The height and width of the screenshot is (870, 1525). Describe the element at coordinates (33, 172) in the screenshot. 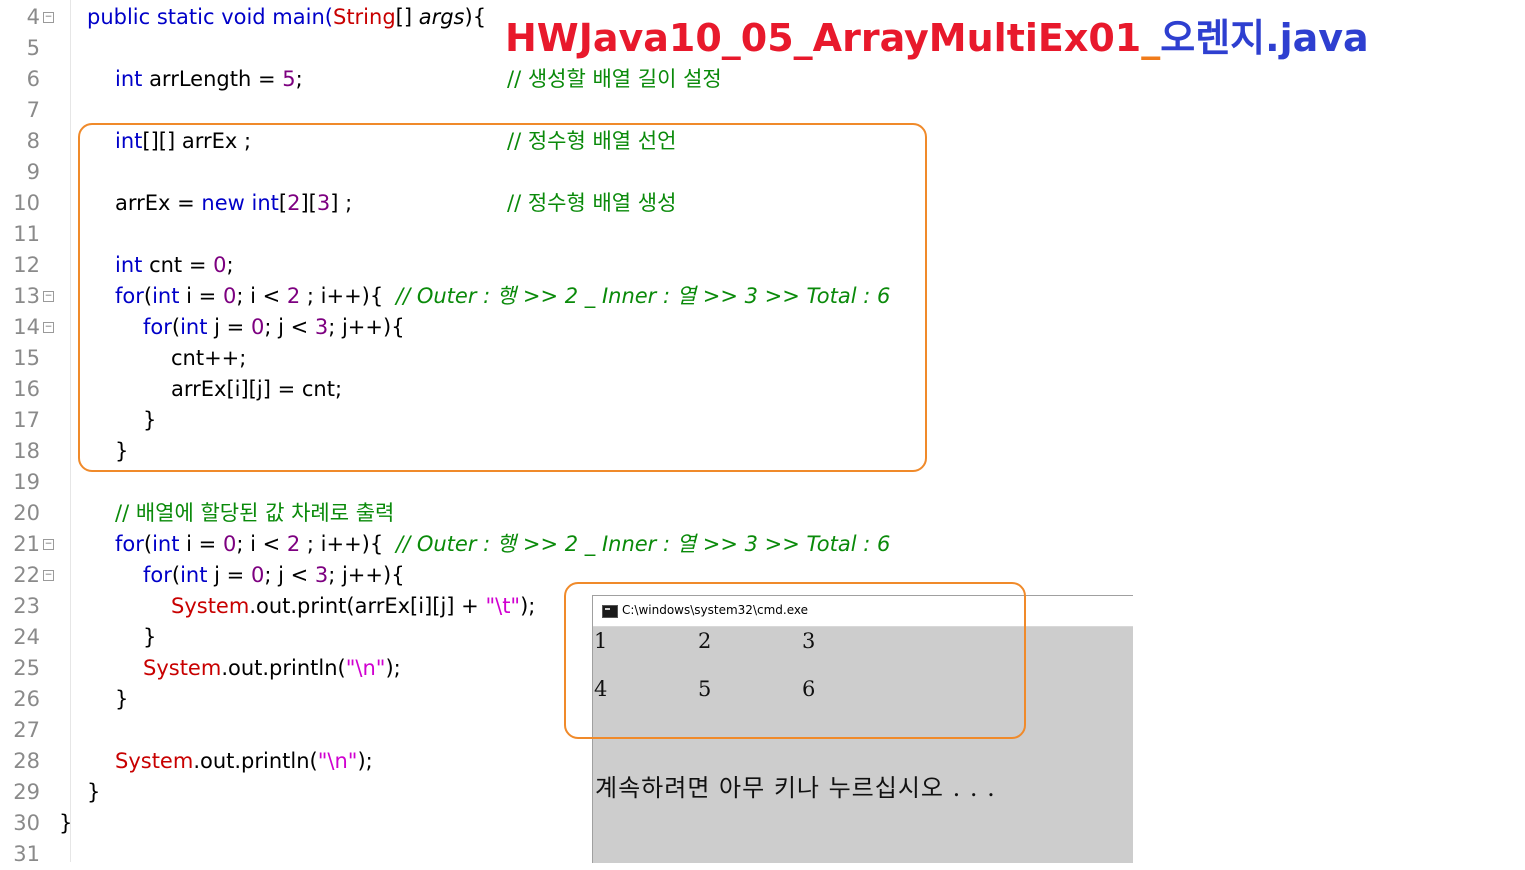

I see `line-number: 9` at that location.